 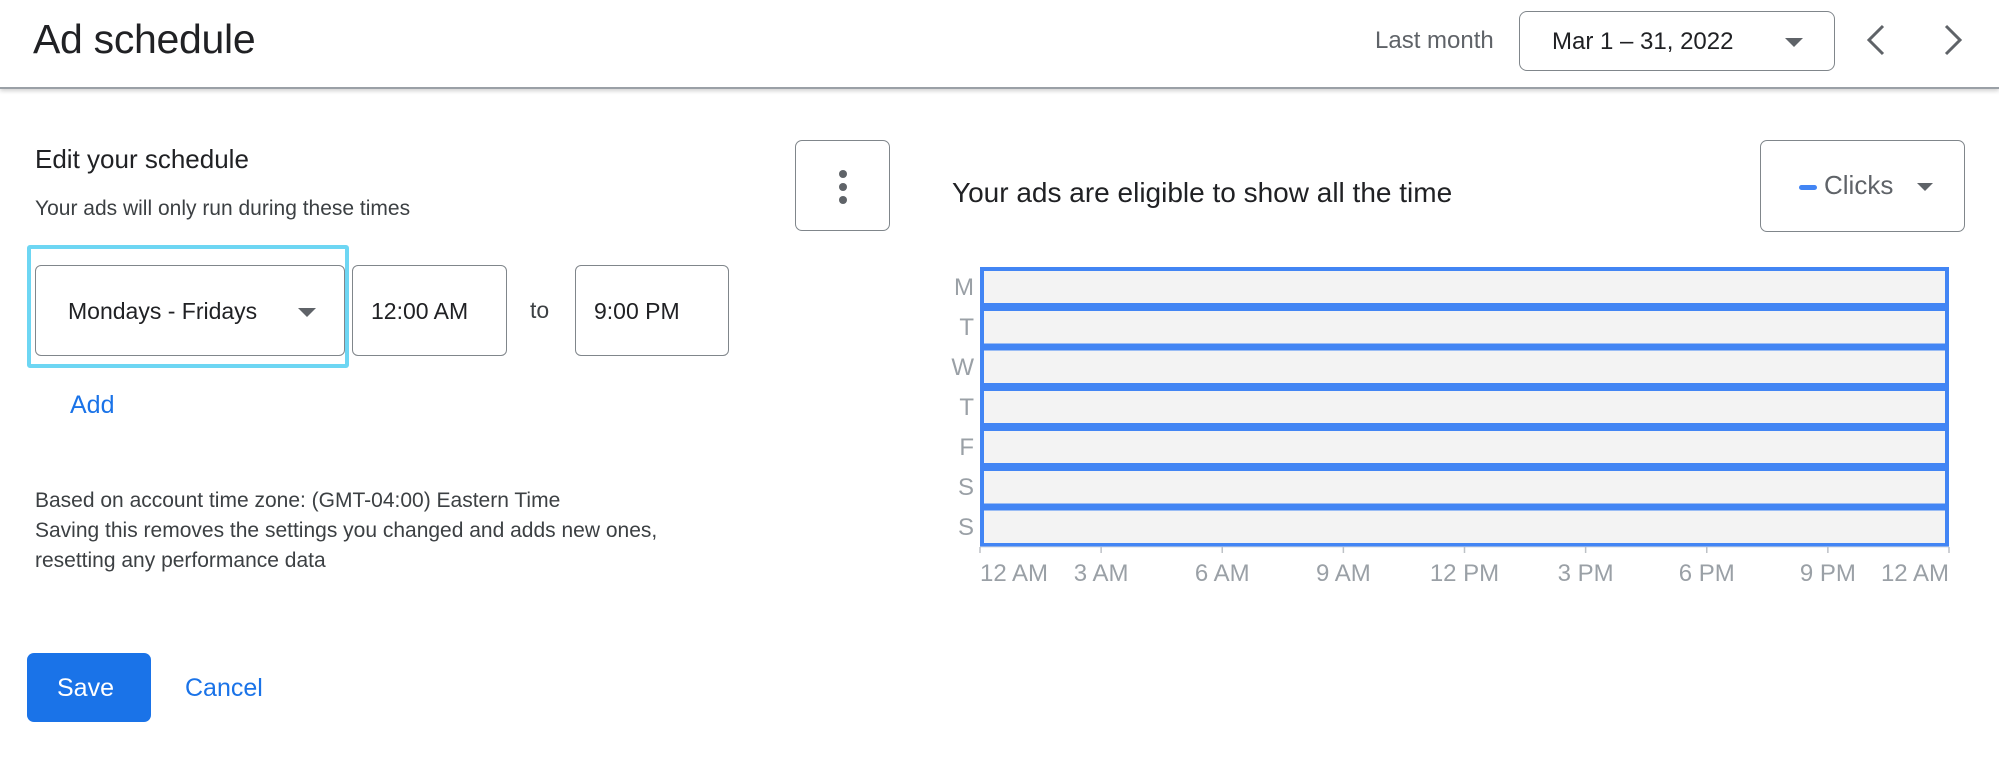 I want to click on y-axis-label: W, so click(x=962, y=367).